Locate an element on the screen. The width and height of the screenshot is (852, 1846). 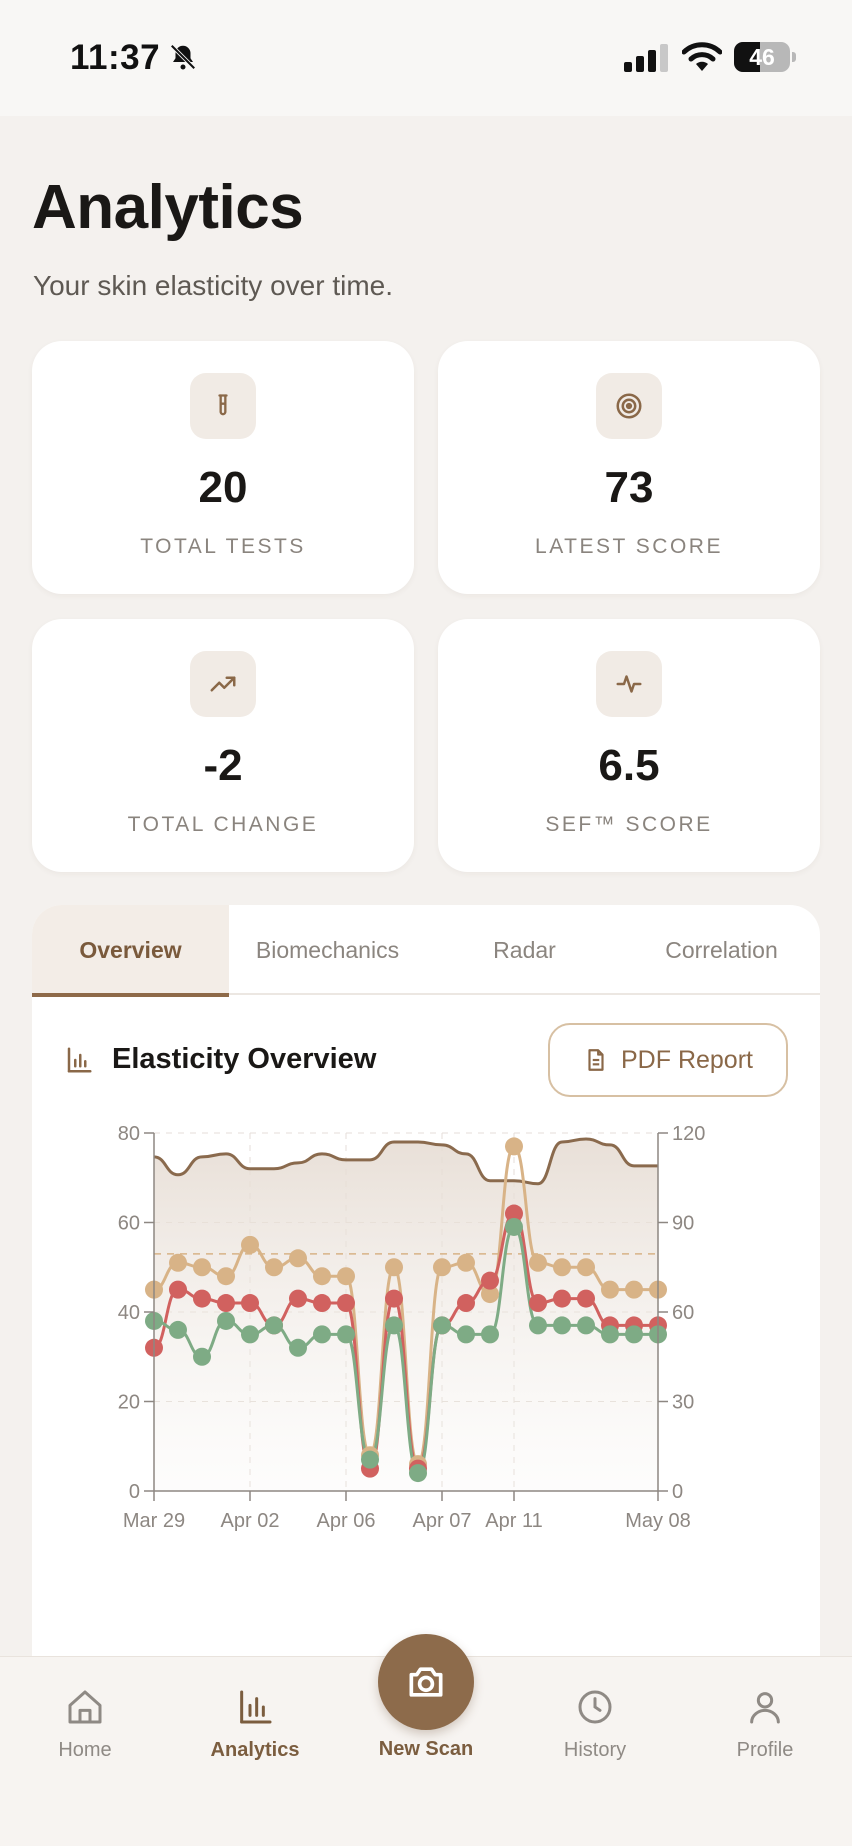
user-icon is located at coordinates (765, 1708).